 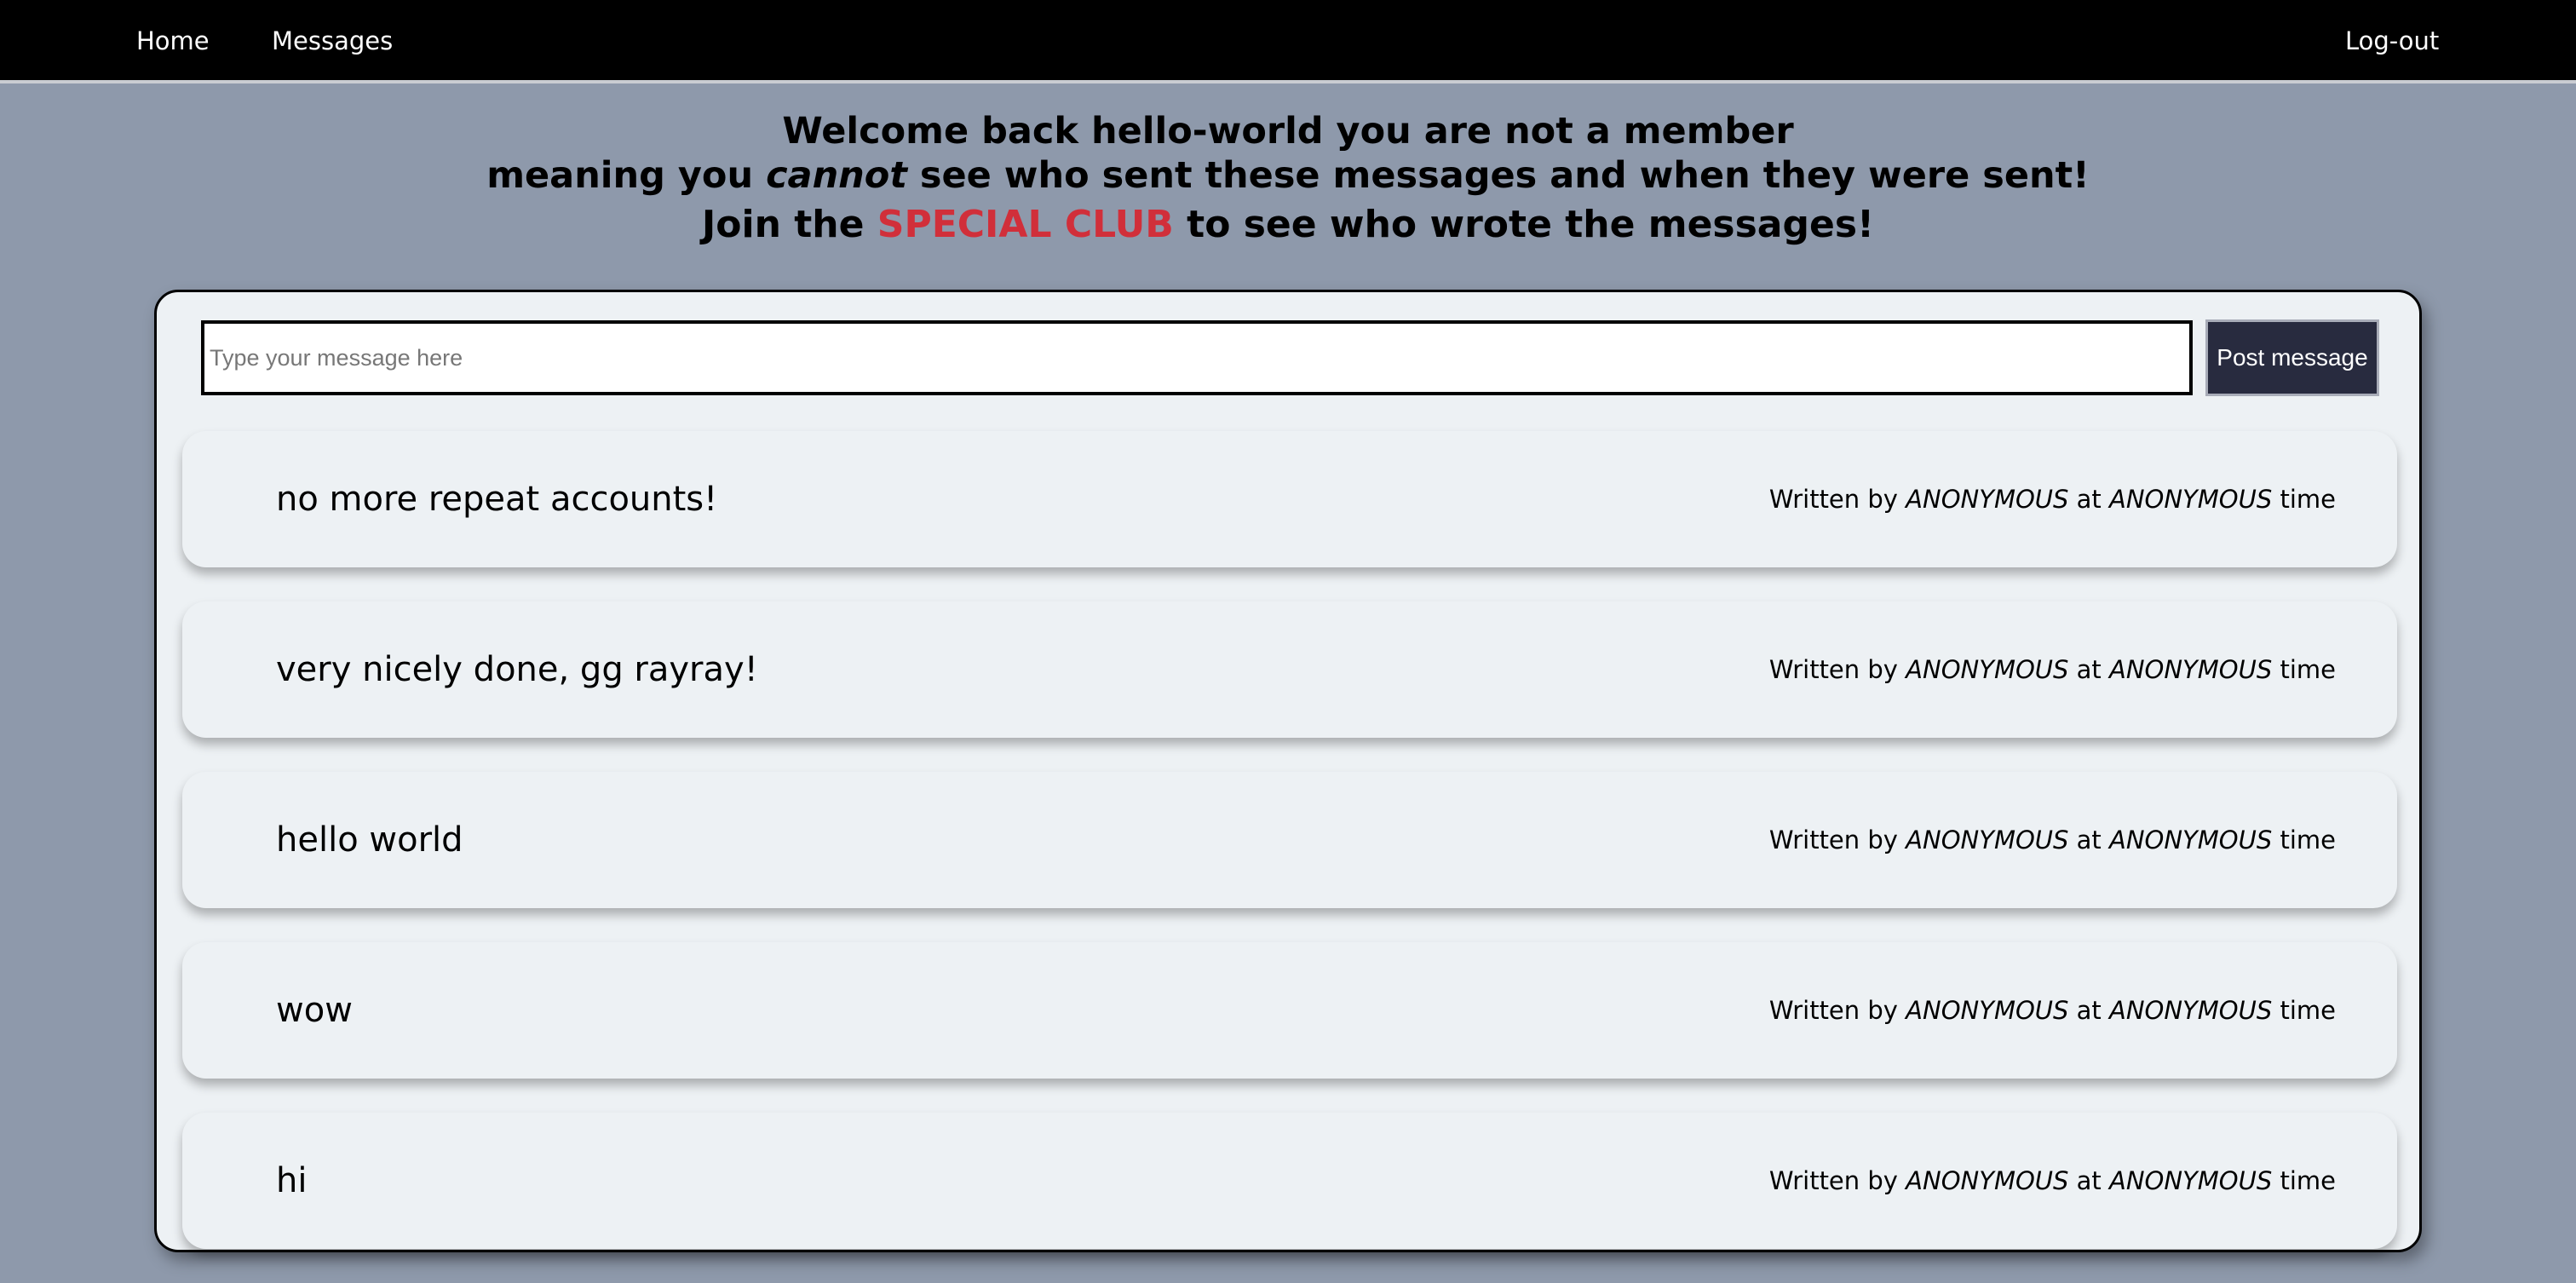 What do you see at coordinates (837, 175) in the screenshot?
I see `notice-emphasis: cannot` at bounding box center [837, 175].